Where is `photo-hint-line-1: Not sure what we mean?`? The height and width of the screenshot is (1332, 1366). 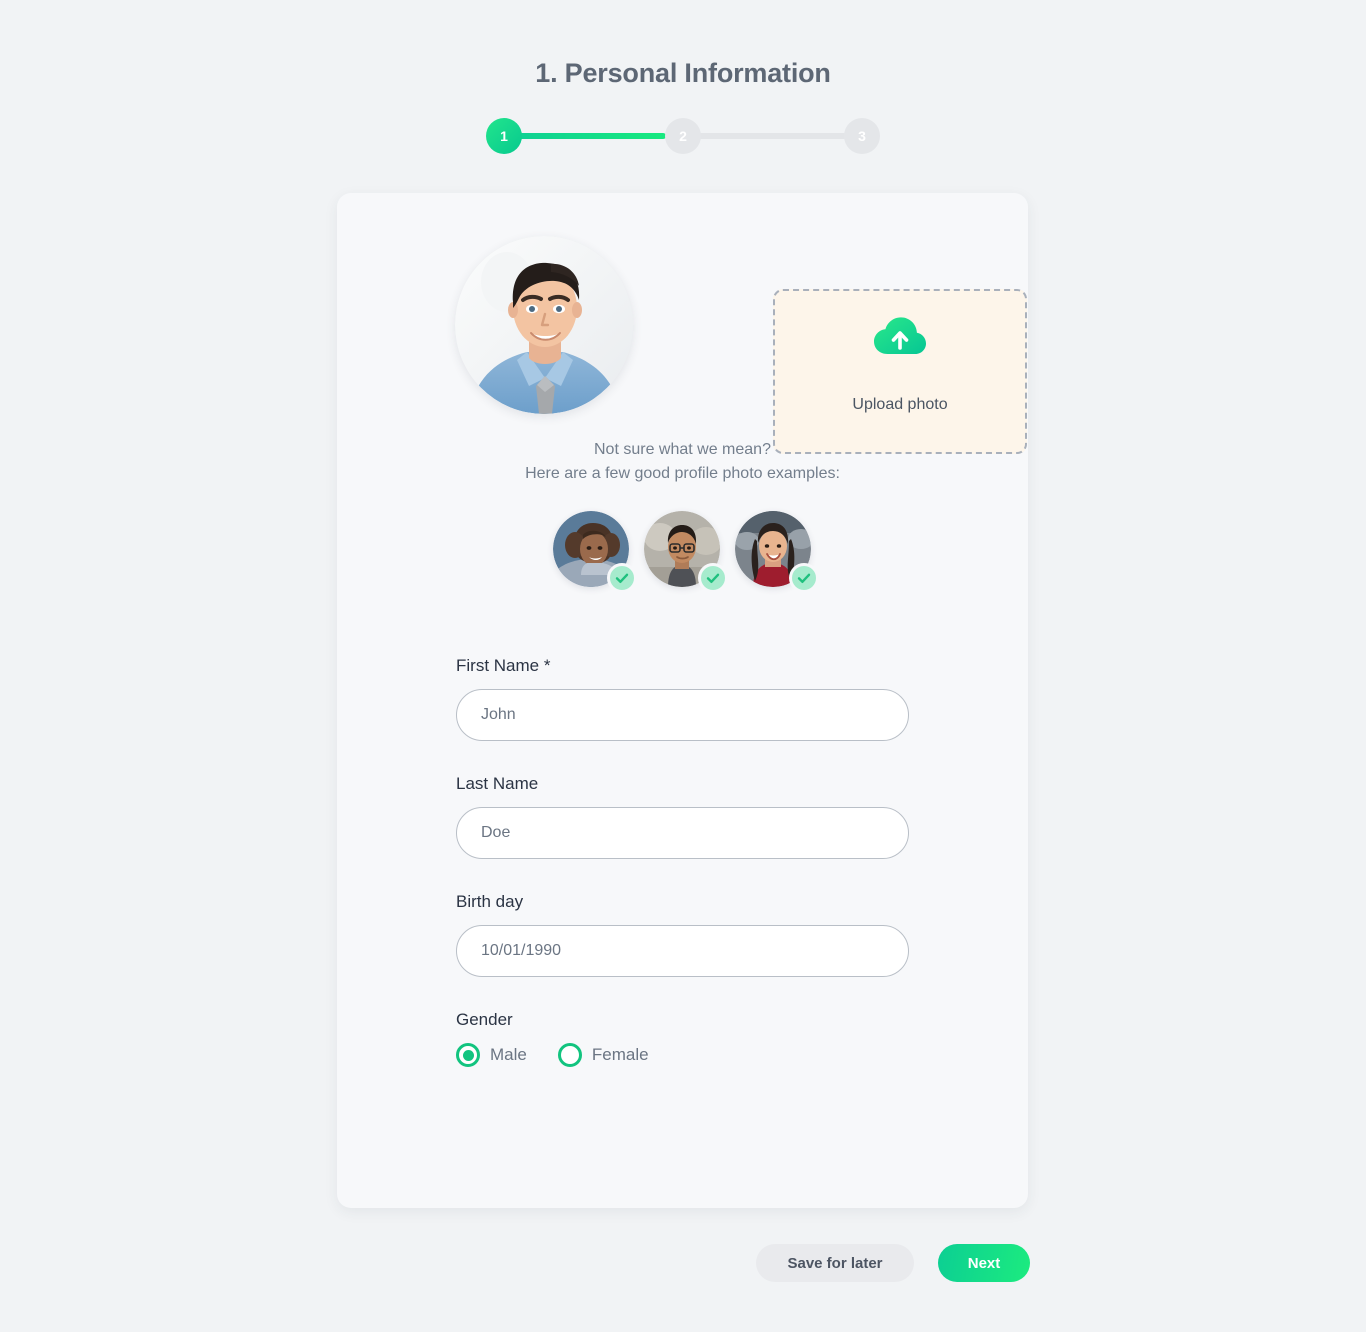 photo-hint-line-1: Not sure what we mean? is located at coordinates (682, 449).